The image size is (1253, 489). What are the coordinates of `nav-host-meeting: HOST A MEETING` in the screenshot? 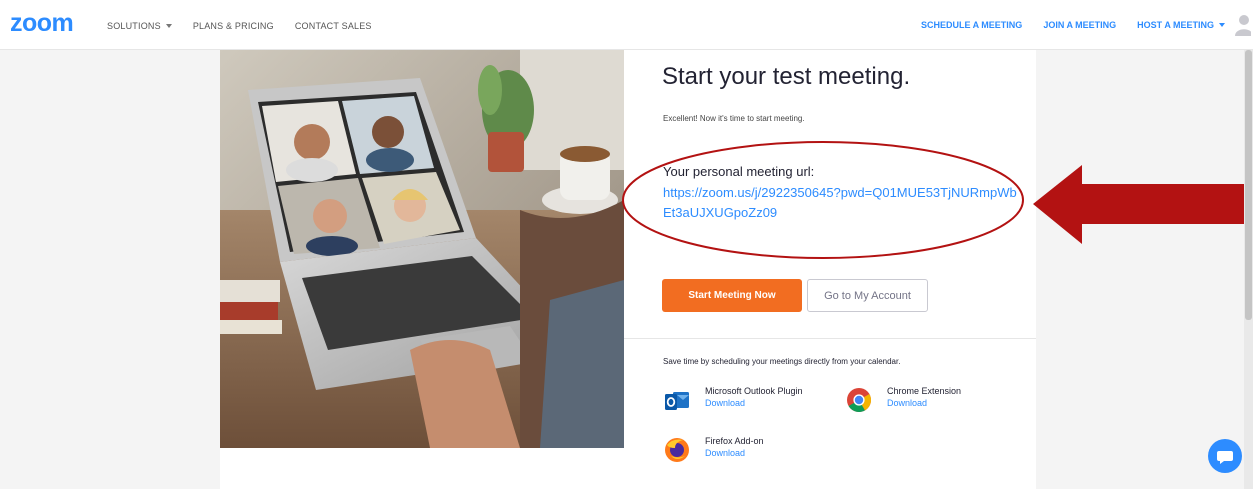 It's located at (1181, 25).